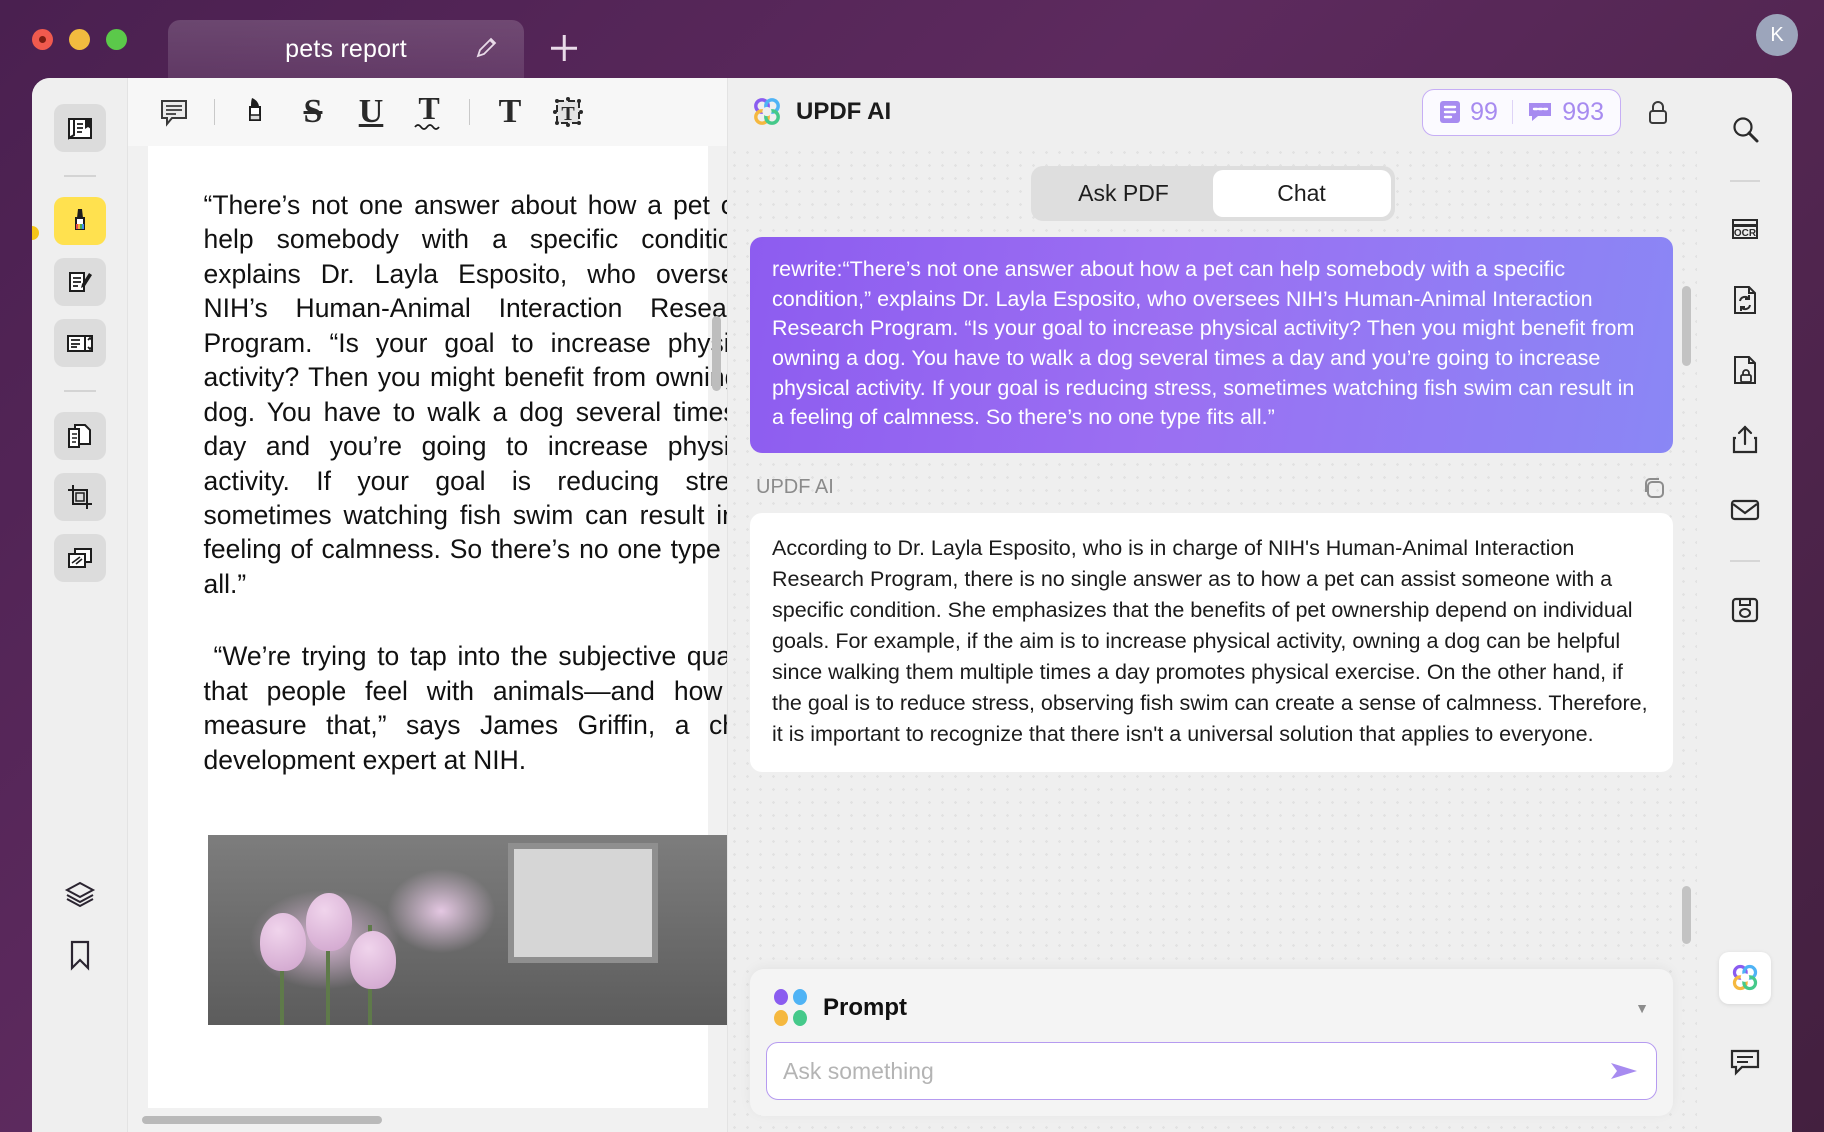  What do you see at coordinates (467, 930) in the screenshot?
I see `pdf-embedded-photo` at bounding box center [467, 930].